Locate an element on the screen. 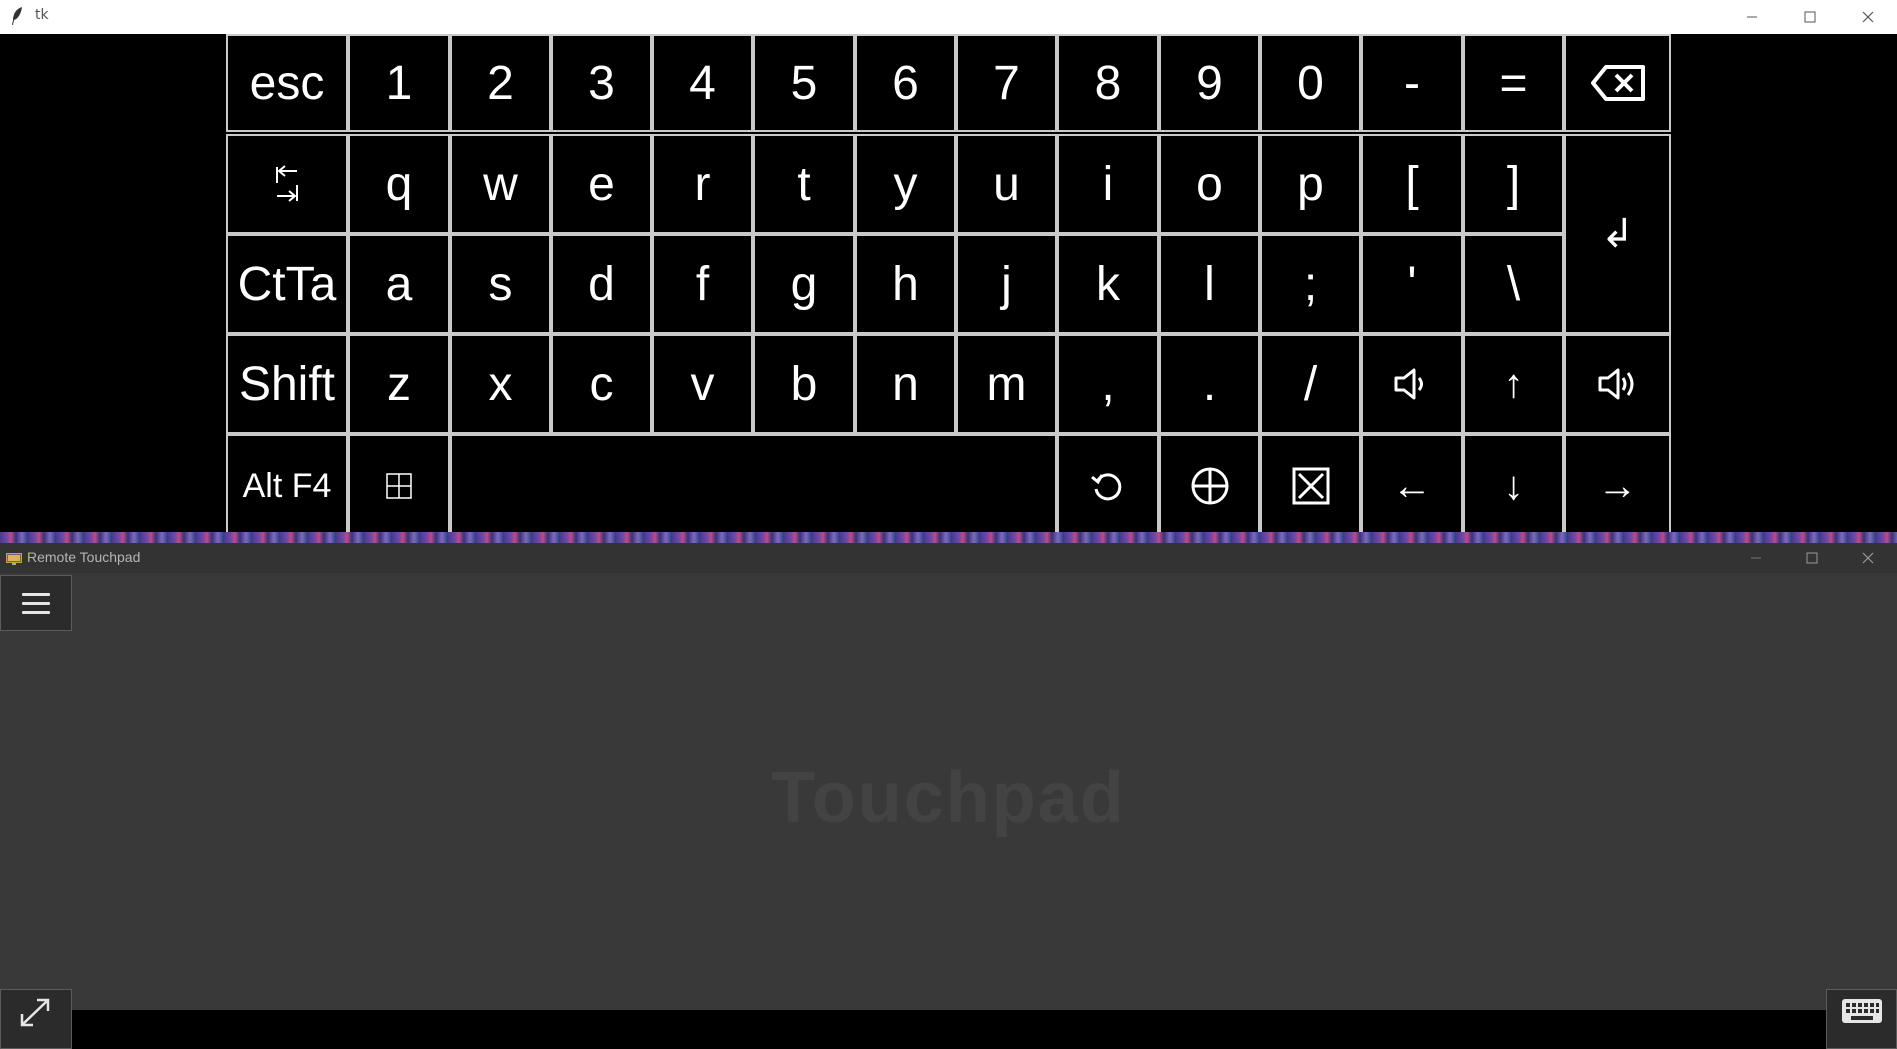 This screenshot has width=1897, height=1049. remote-desktop-icon is located at coordinates (14, 558).